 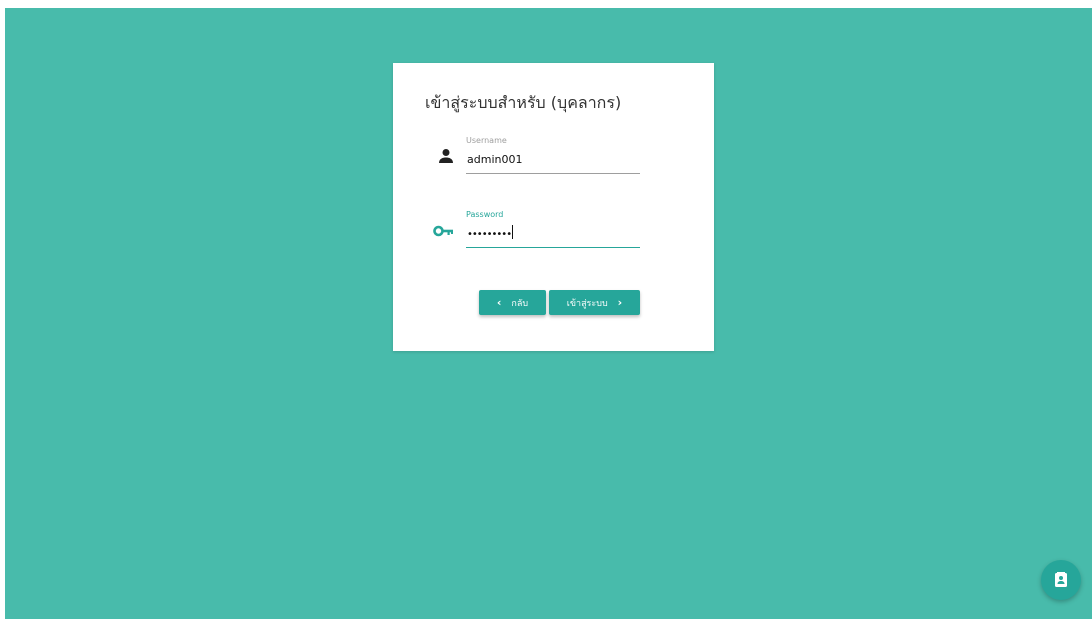 I want to click on back-button: ‹ กลับ, so click(x=512, y=302).